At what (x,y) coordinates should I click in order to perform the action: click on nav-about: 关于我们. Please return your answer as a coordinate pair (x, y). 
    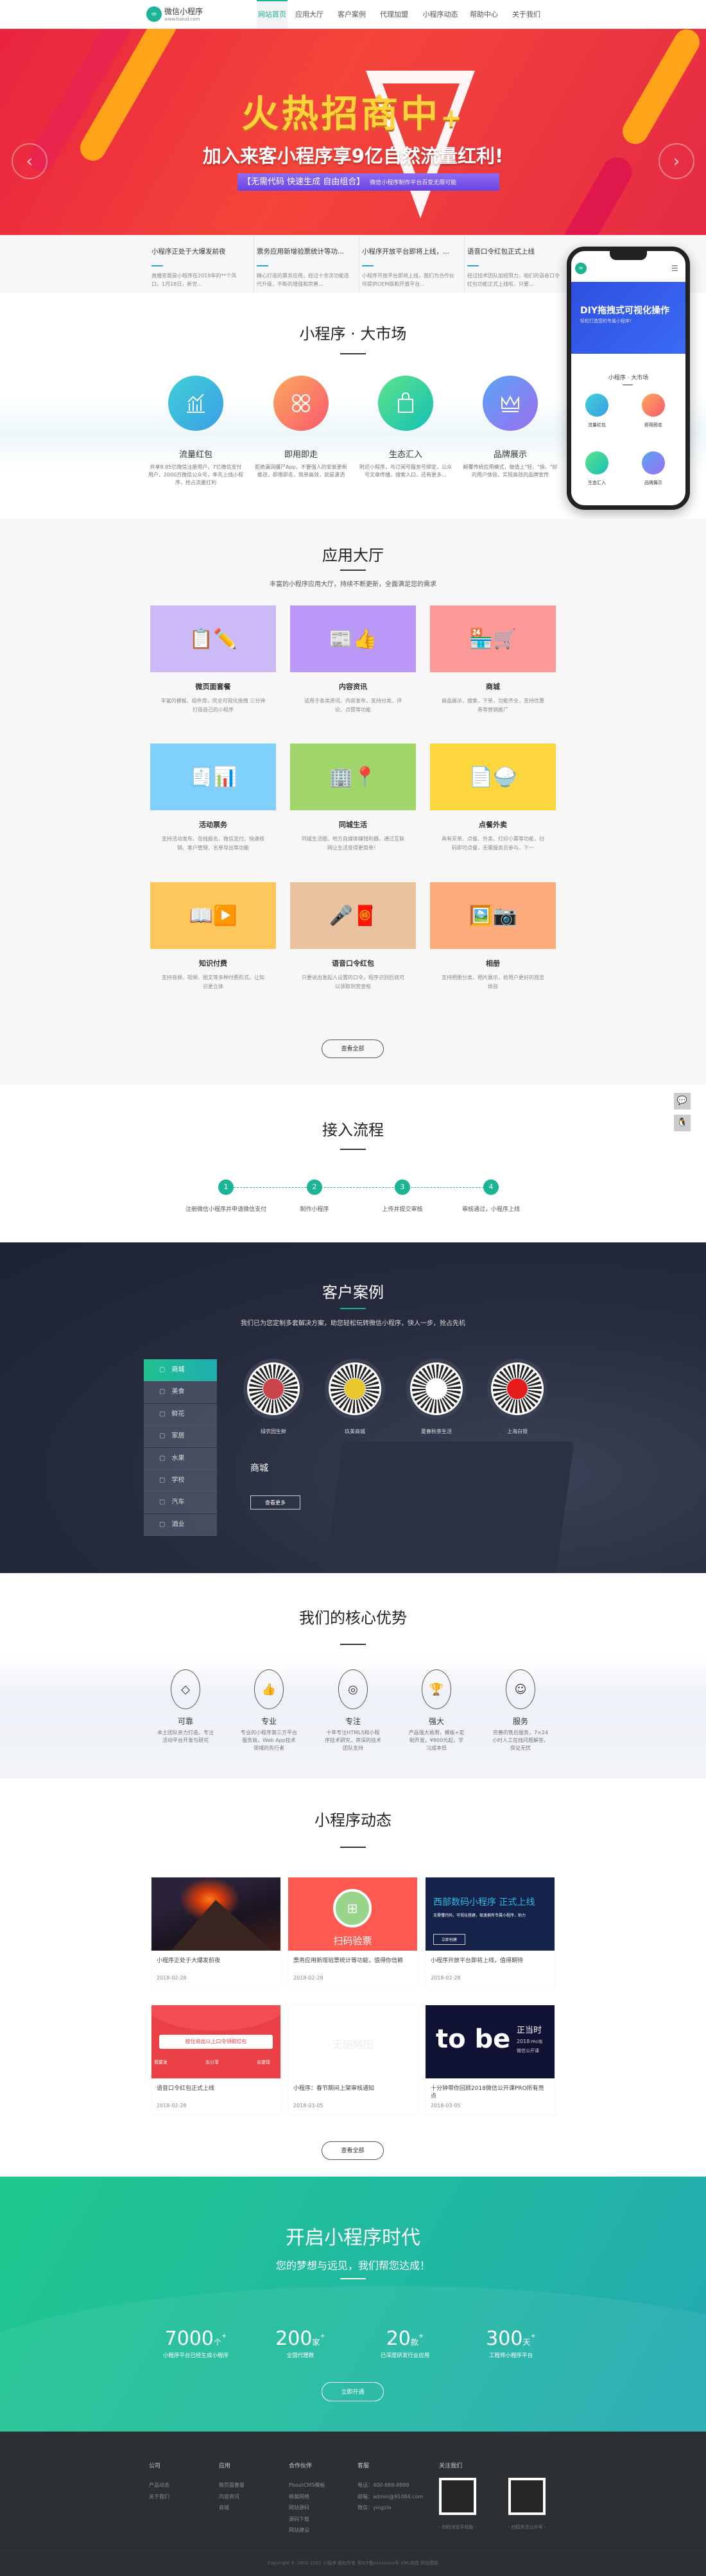
    Looking at the image, I should click on (526, 14).